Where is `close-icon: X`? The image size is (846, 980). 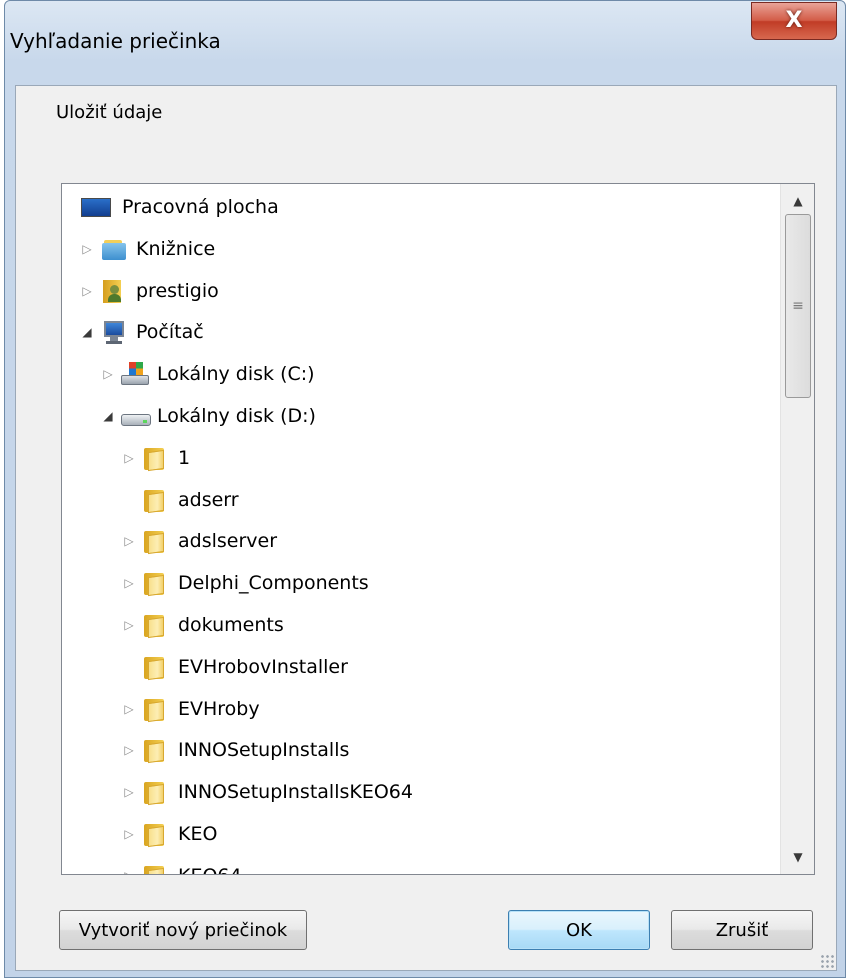
close-icon: X is located at coordinates (794, 20).